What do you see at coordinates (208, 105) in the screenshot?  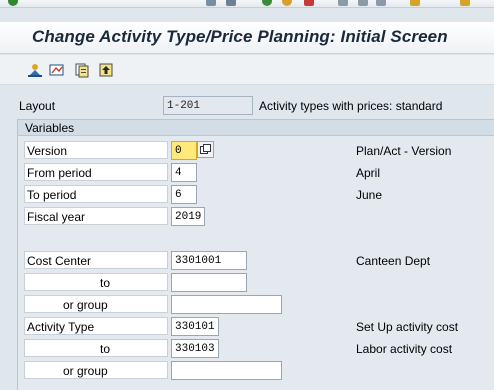 I see `layout-field` at bounding box center [208, 105].